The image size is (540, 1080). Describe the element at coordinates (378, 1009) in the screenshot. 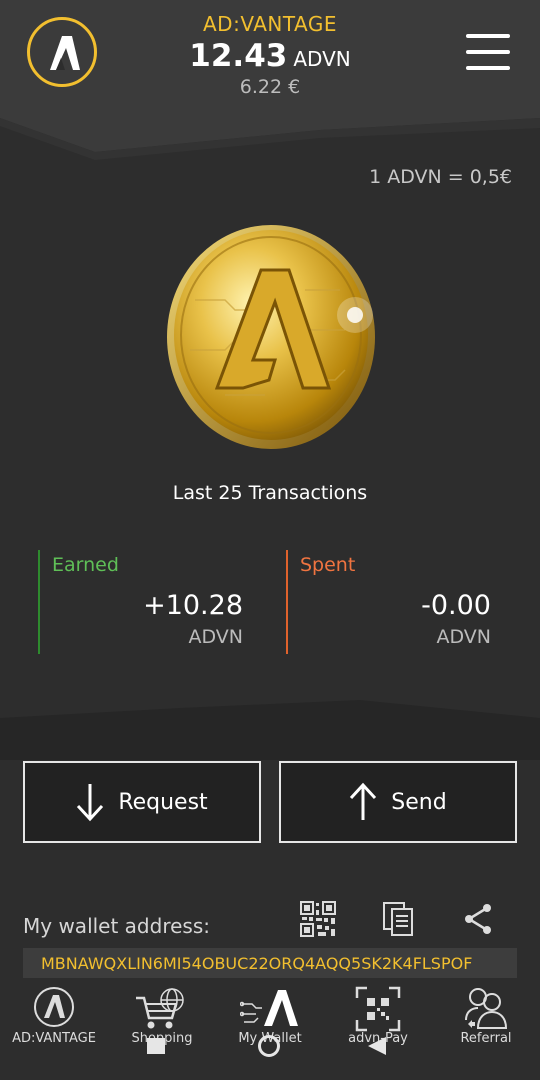

I see `qr-scan-icon` at that location.